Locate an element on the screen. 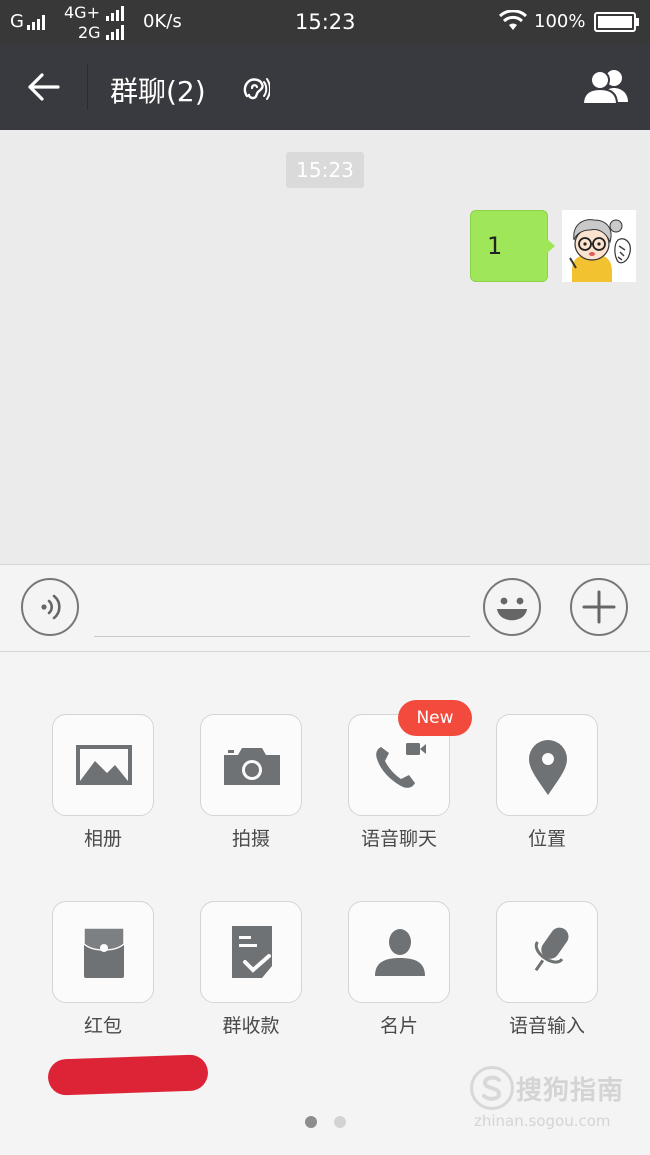 The width and height of the screenshot is (650, 1155). plus-icon is located at coordinates (599, 607).